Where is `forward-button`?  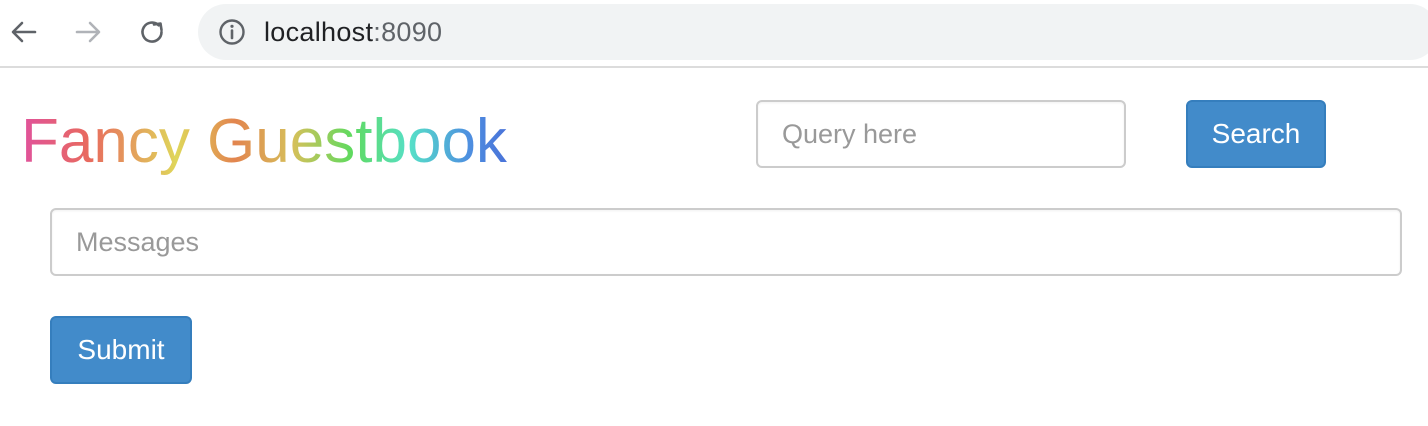
forward-button is located at coordinates (88, 32).